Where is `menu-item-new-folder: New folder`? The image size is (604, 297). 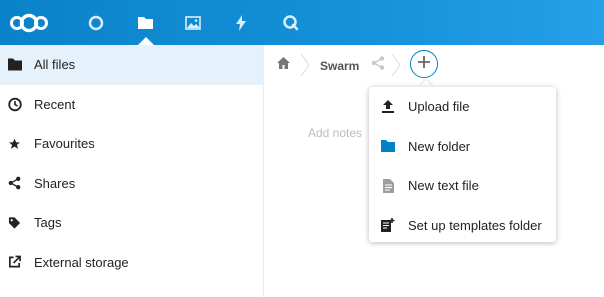
menu-item-new-folder: New folder is located at coordinates (462, 147).